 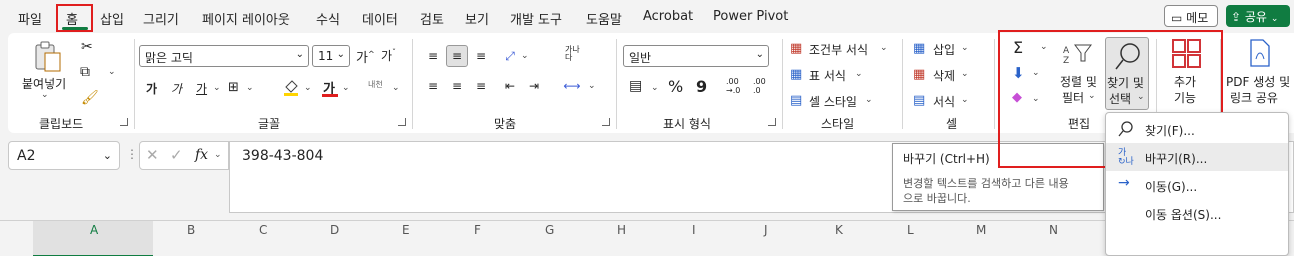 I want to click on column-header-c: C, so click(x=263, y=230).